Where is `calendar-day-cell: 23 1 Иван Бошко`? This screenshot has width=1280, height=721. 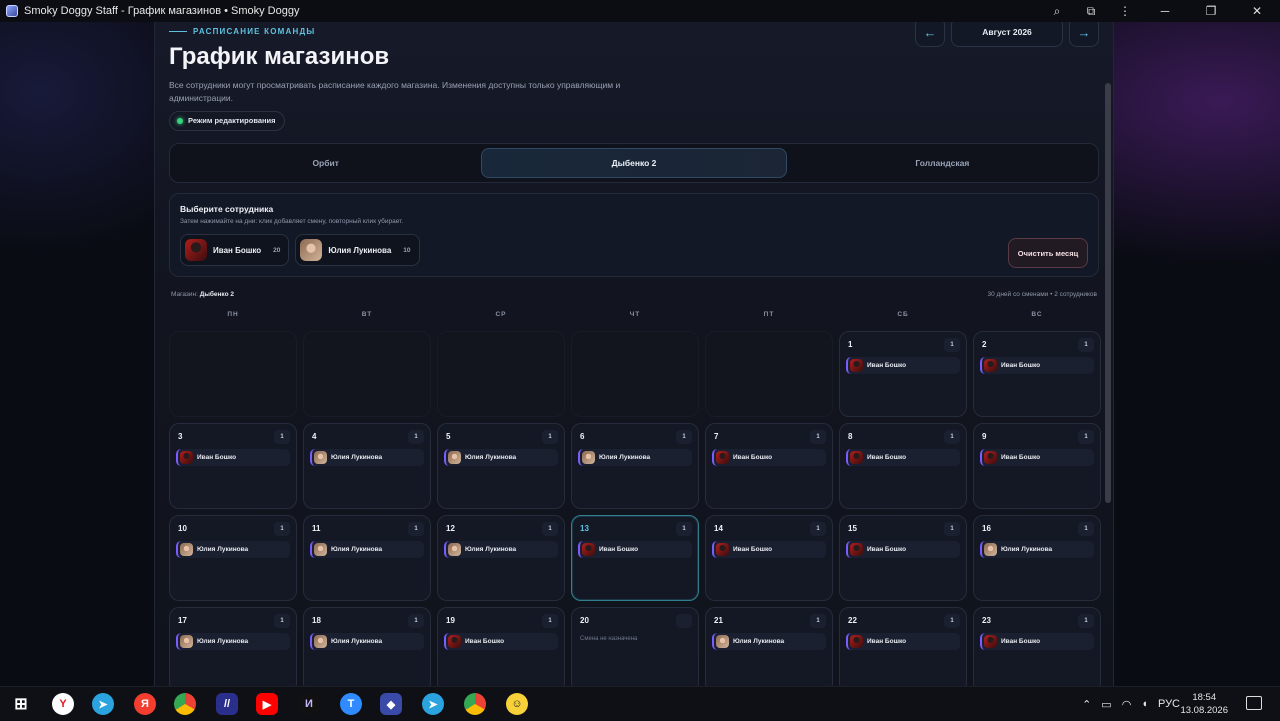
calendar-day-cell: 23 1 Иван Бошко is located at coordinates (1037, 646).